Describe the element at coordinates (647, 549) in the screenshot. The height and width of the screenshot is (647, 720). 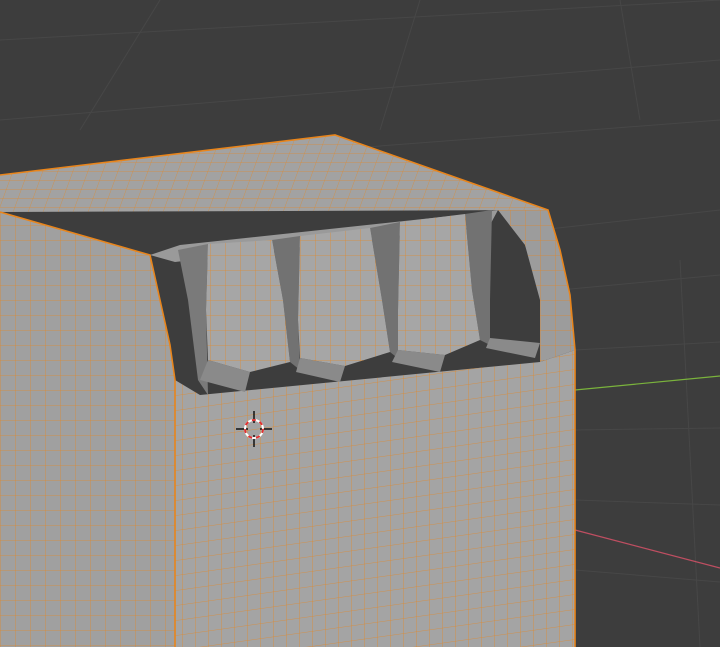
I see `x-axis-line` at that location.